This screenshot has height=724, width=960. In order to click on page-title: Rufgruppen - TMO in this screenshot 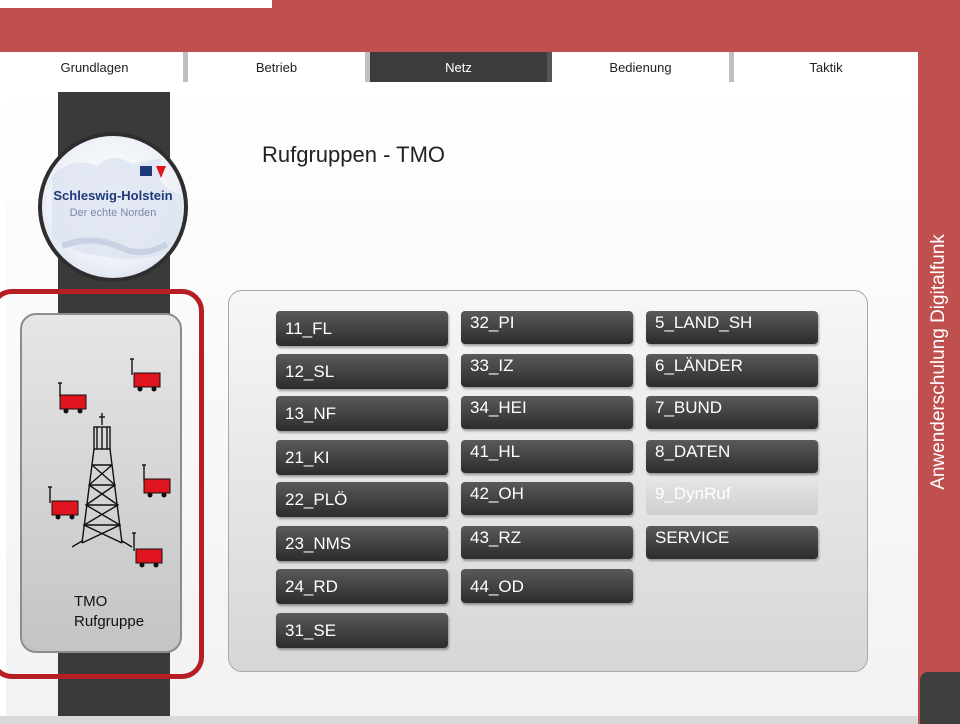, I will do `click(354, 154)`.